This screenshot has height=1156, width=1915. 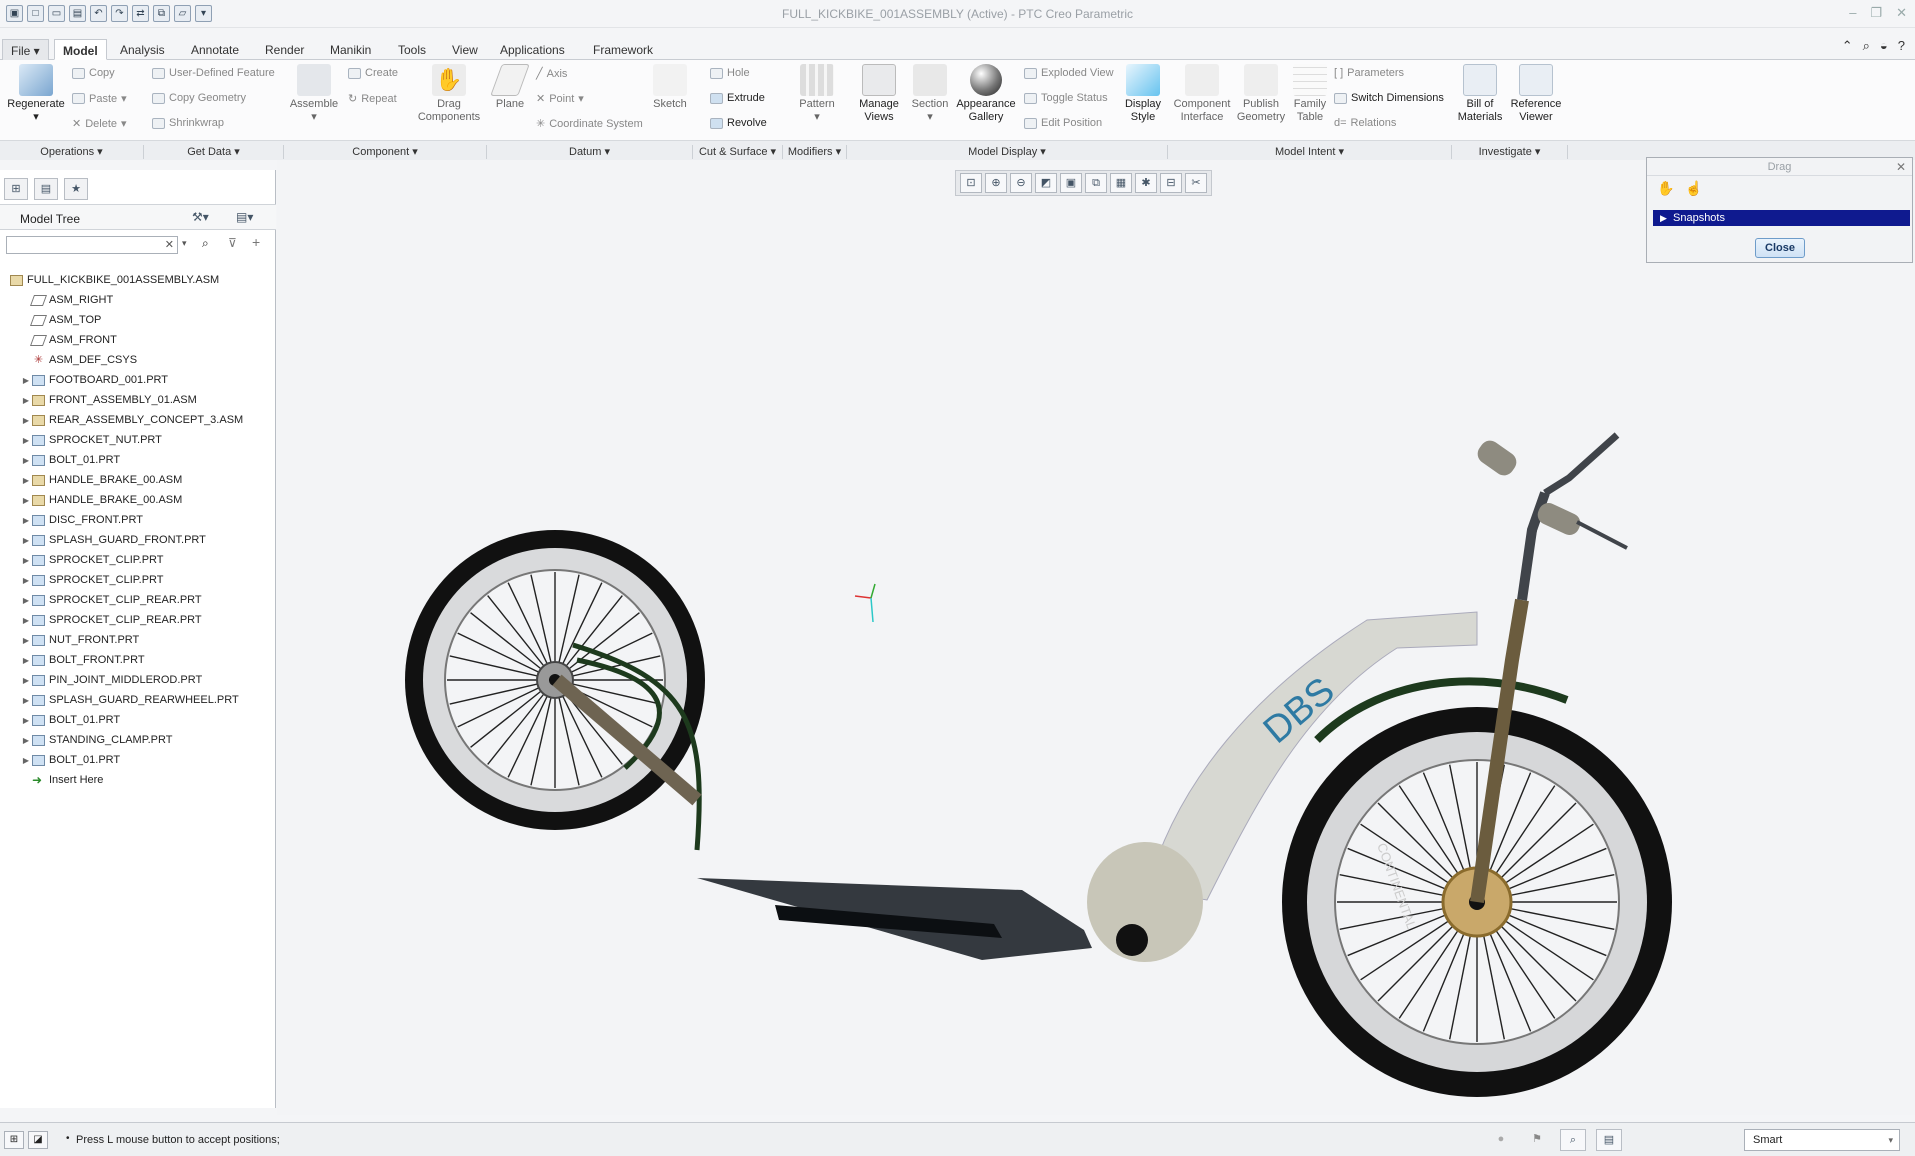 I want to click on group-datum: Datum ▾, so click(x=590, y=152).